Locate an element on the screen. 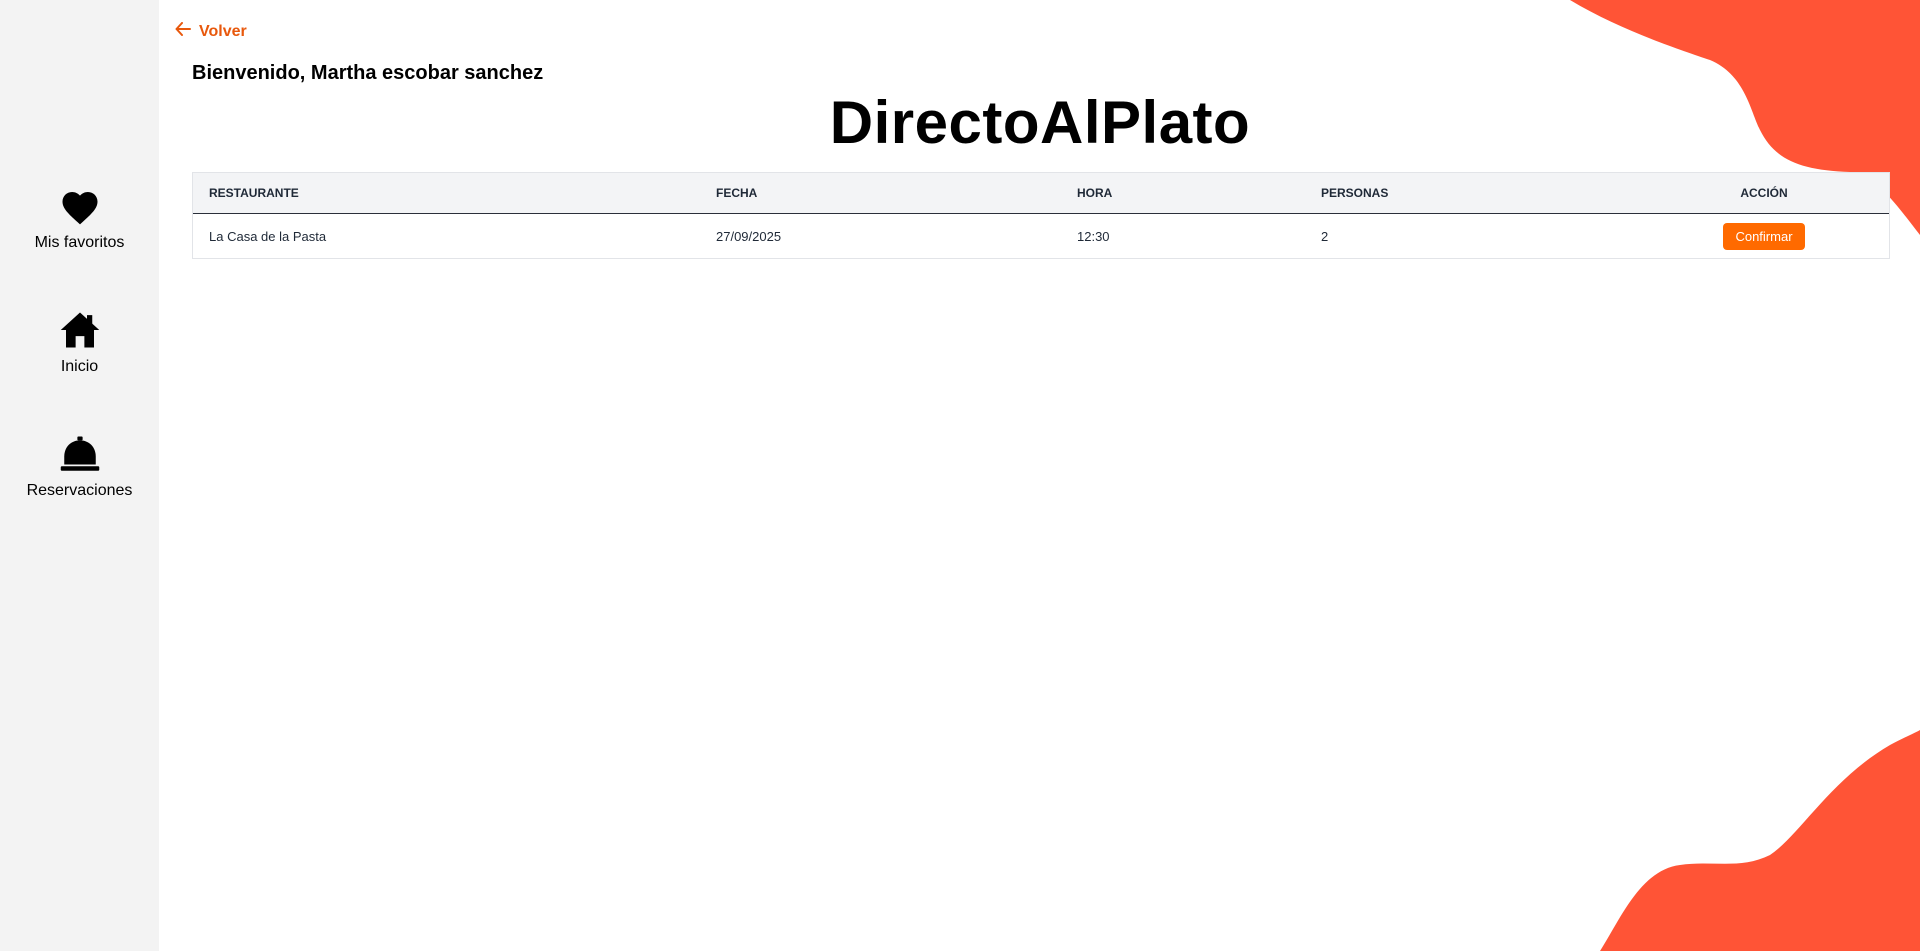  sidebar-item-label: Reservaciones is located at coordinates (79, 490).